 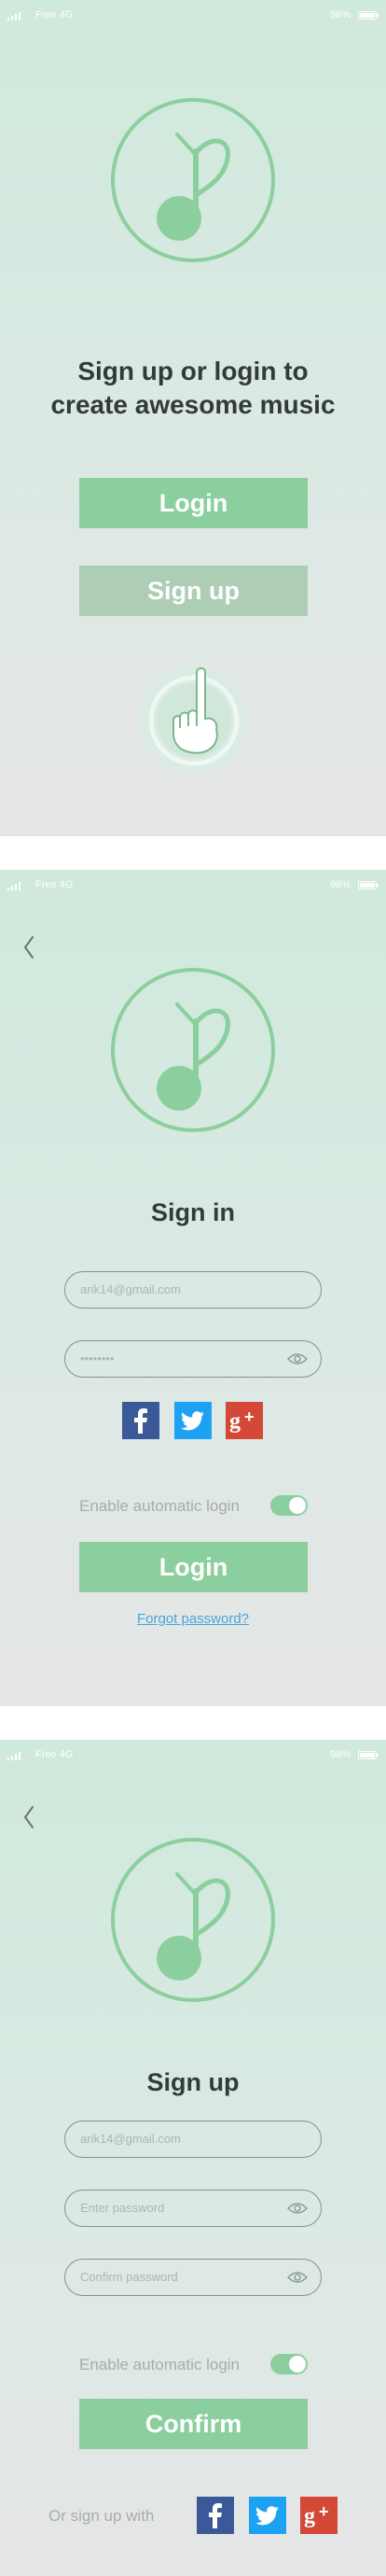 I want to click on signup-button: Sign up, so click(x=193, y=591).